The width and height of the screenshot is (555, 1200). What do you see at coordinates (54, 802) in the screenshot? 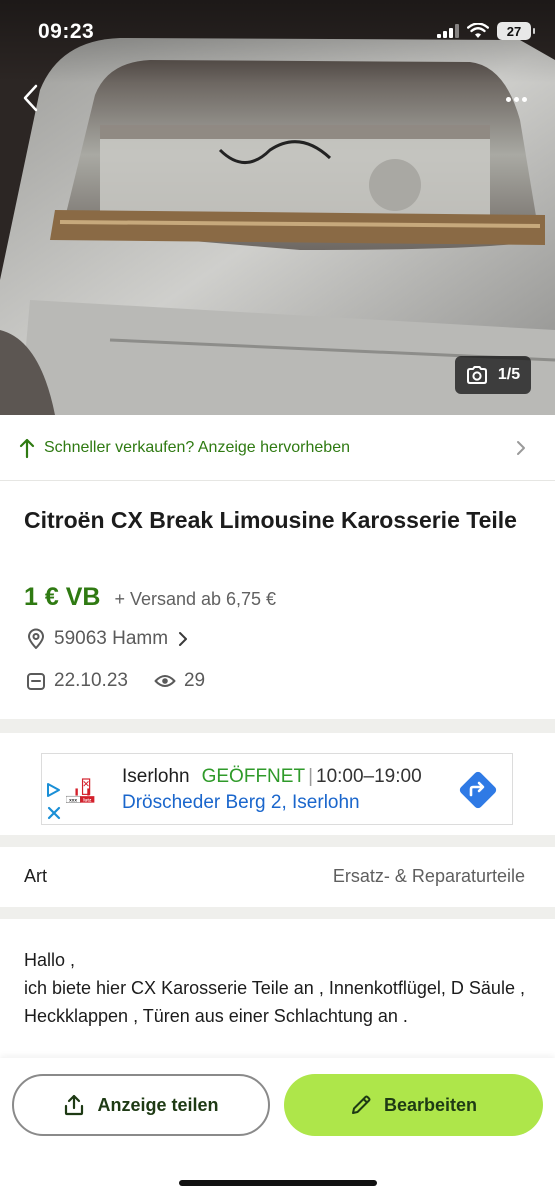
I see `ad-choices-icon` at bounding box center [54, 802].